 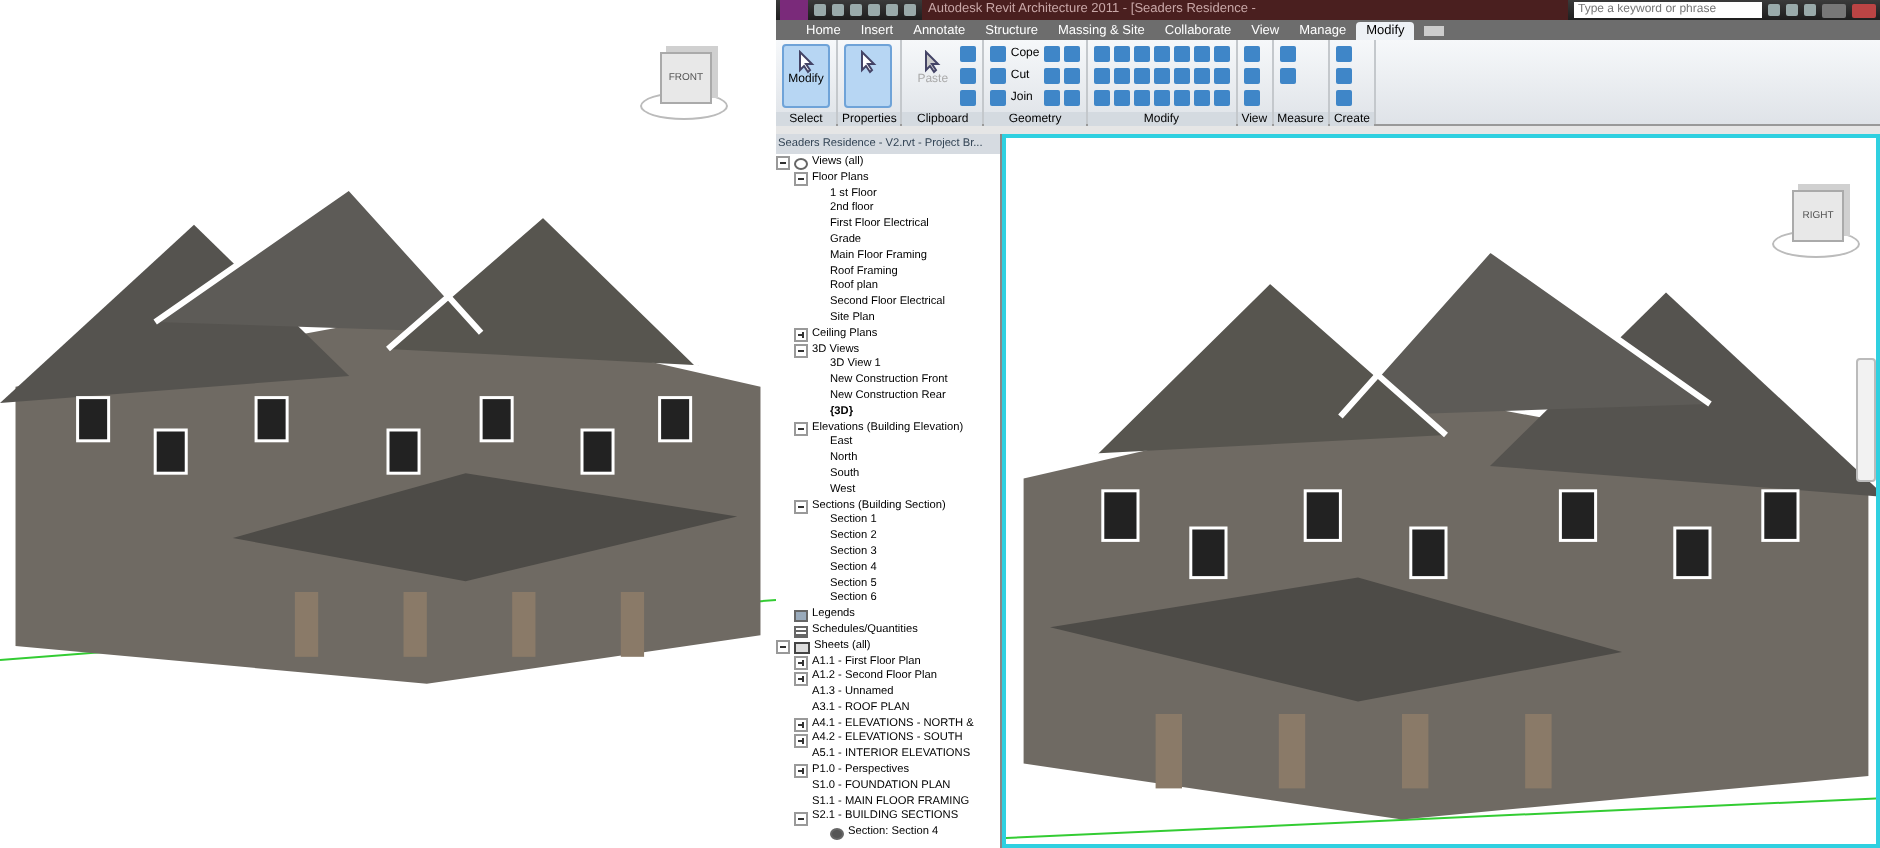 I want to click on panel-toggle-icon, so click(x=1434, y=31).